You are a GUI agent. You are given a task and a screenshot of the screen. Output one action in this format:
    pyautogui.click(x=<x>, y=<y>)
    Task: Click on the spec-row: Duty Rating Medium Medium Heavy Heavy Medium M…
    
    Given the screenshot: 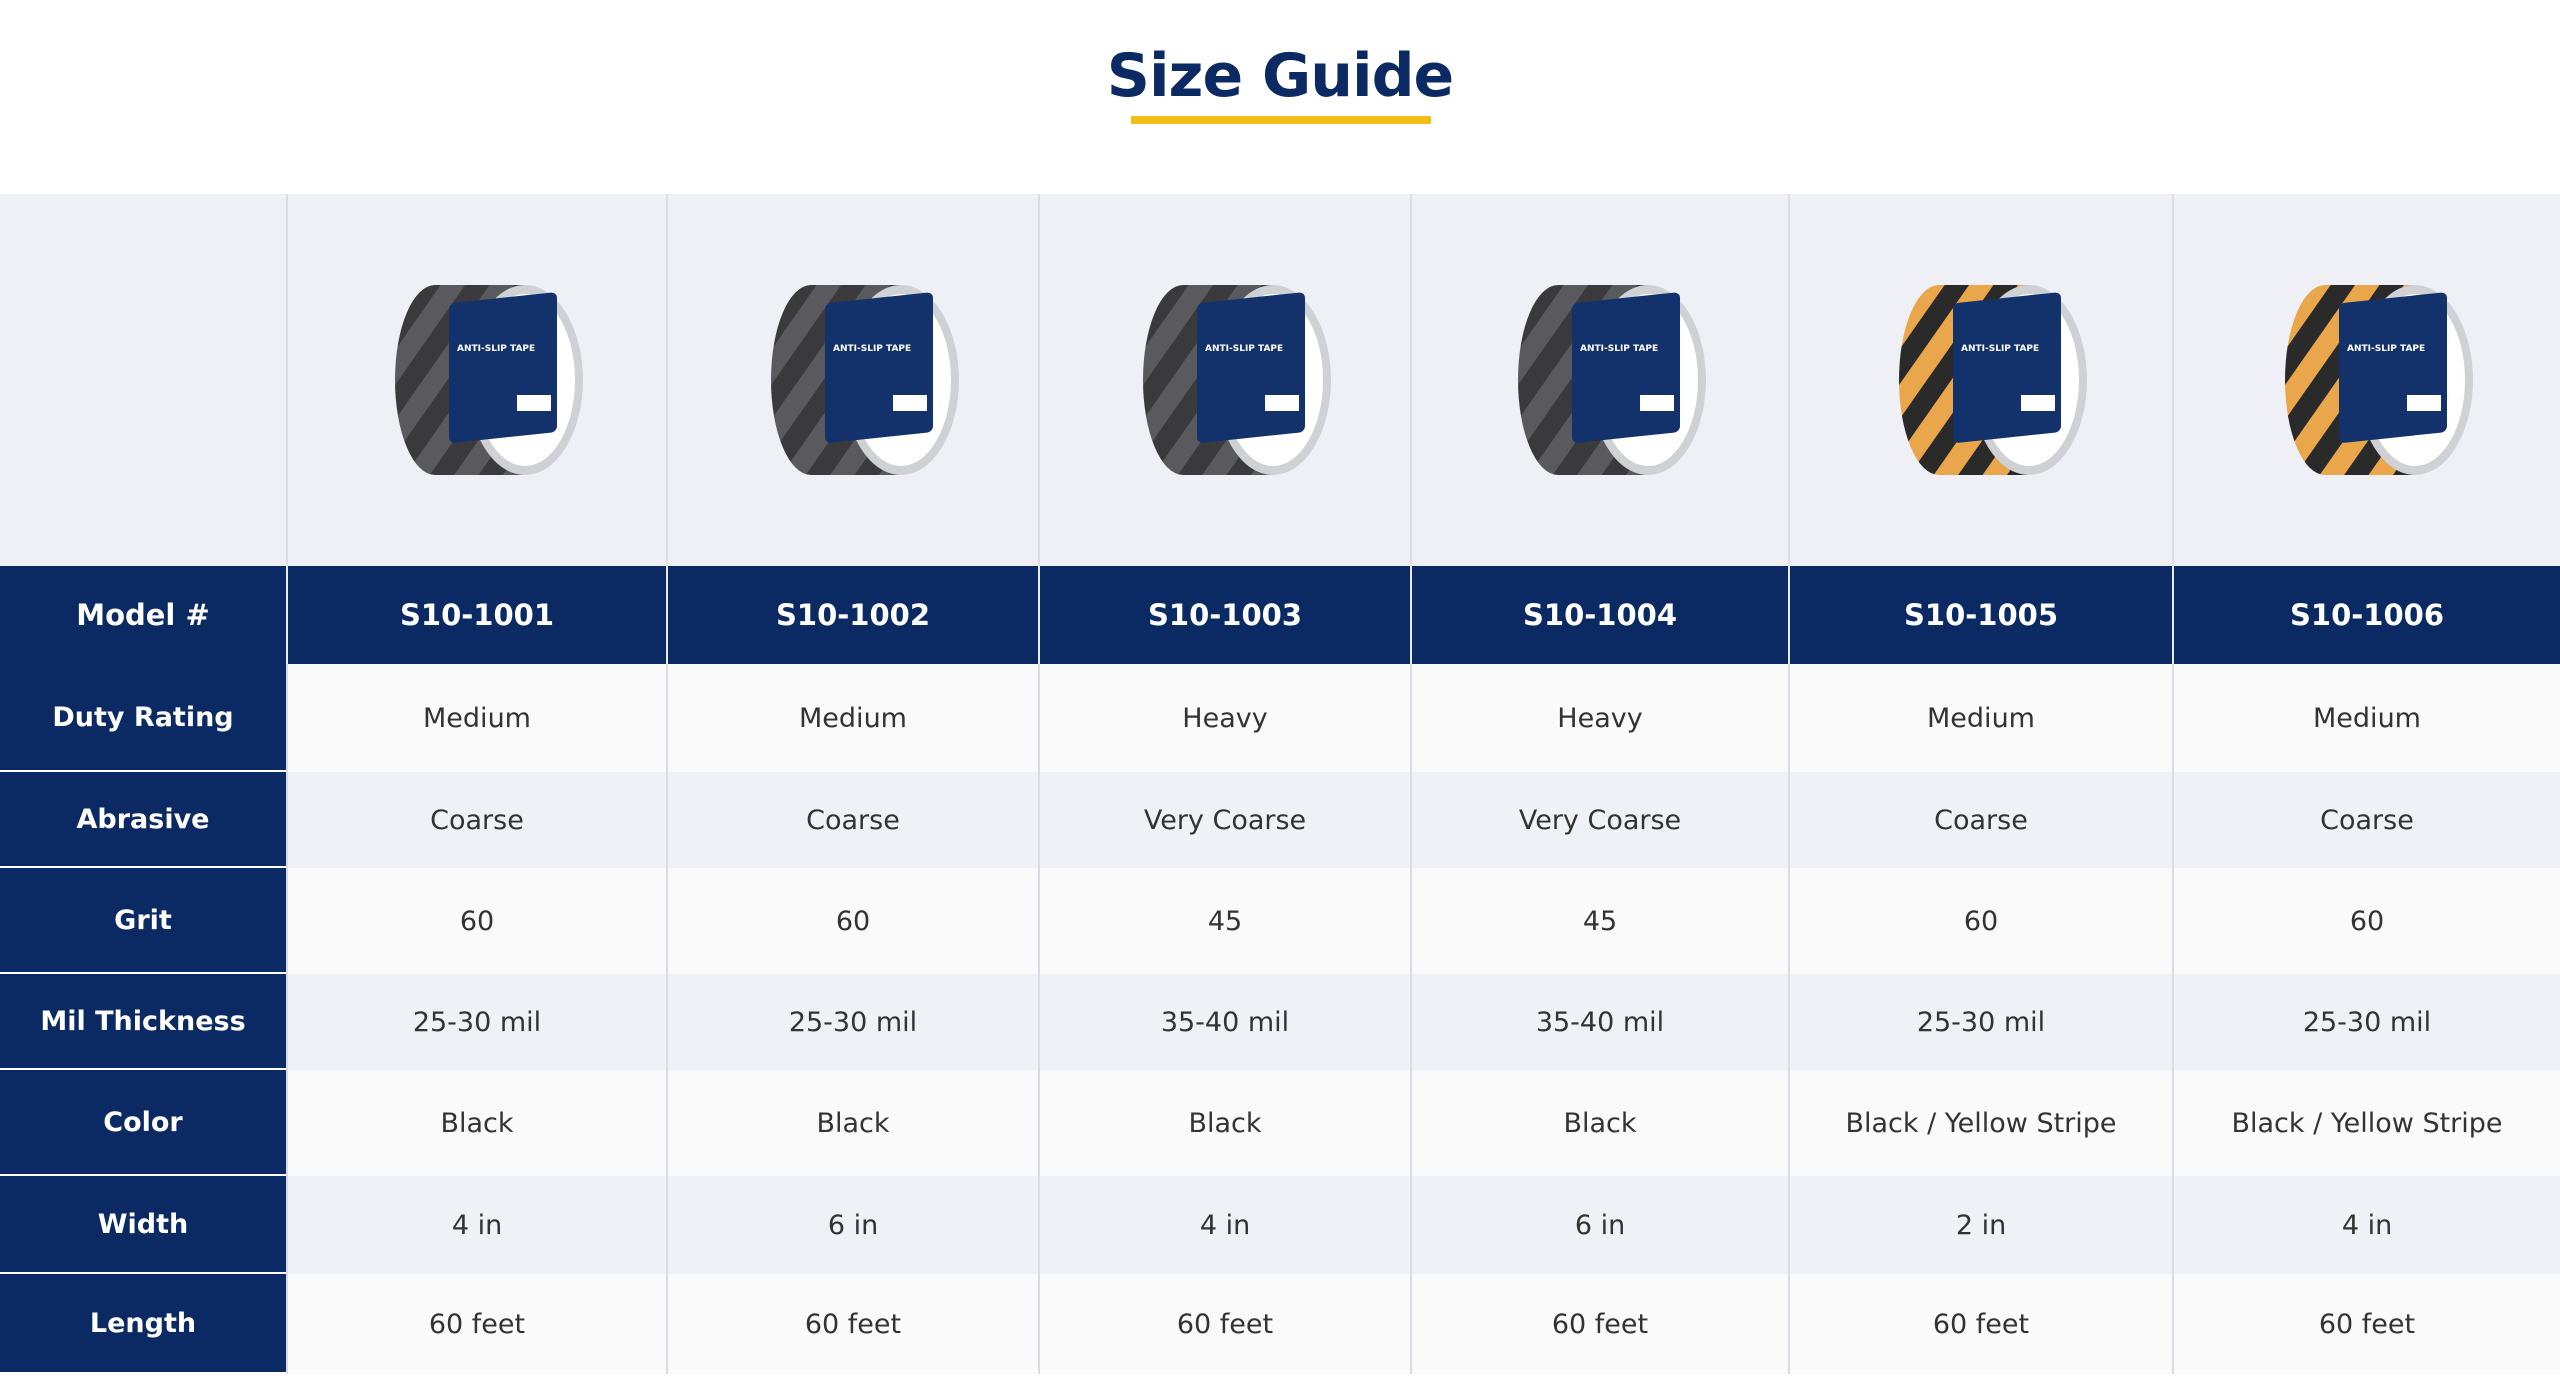 What is the action you would take?
    pyautogui.click(x=1280, y=718)
    